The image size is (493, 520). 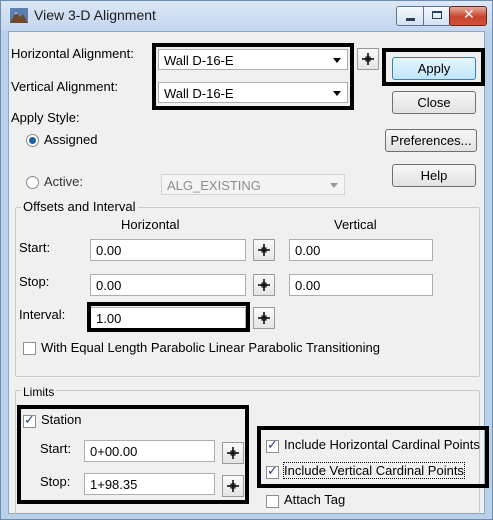 I want to click on include-horizontal-label: Include Horizontal Cardinal Points, so click(x=382, y=444).